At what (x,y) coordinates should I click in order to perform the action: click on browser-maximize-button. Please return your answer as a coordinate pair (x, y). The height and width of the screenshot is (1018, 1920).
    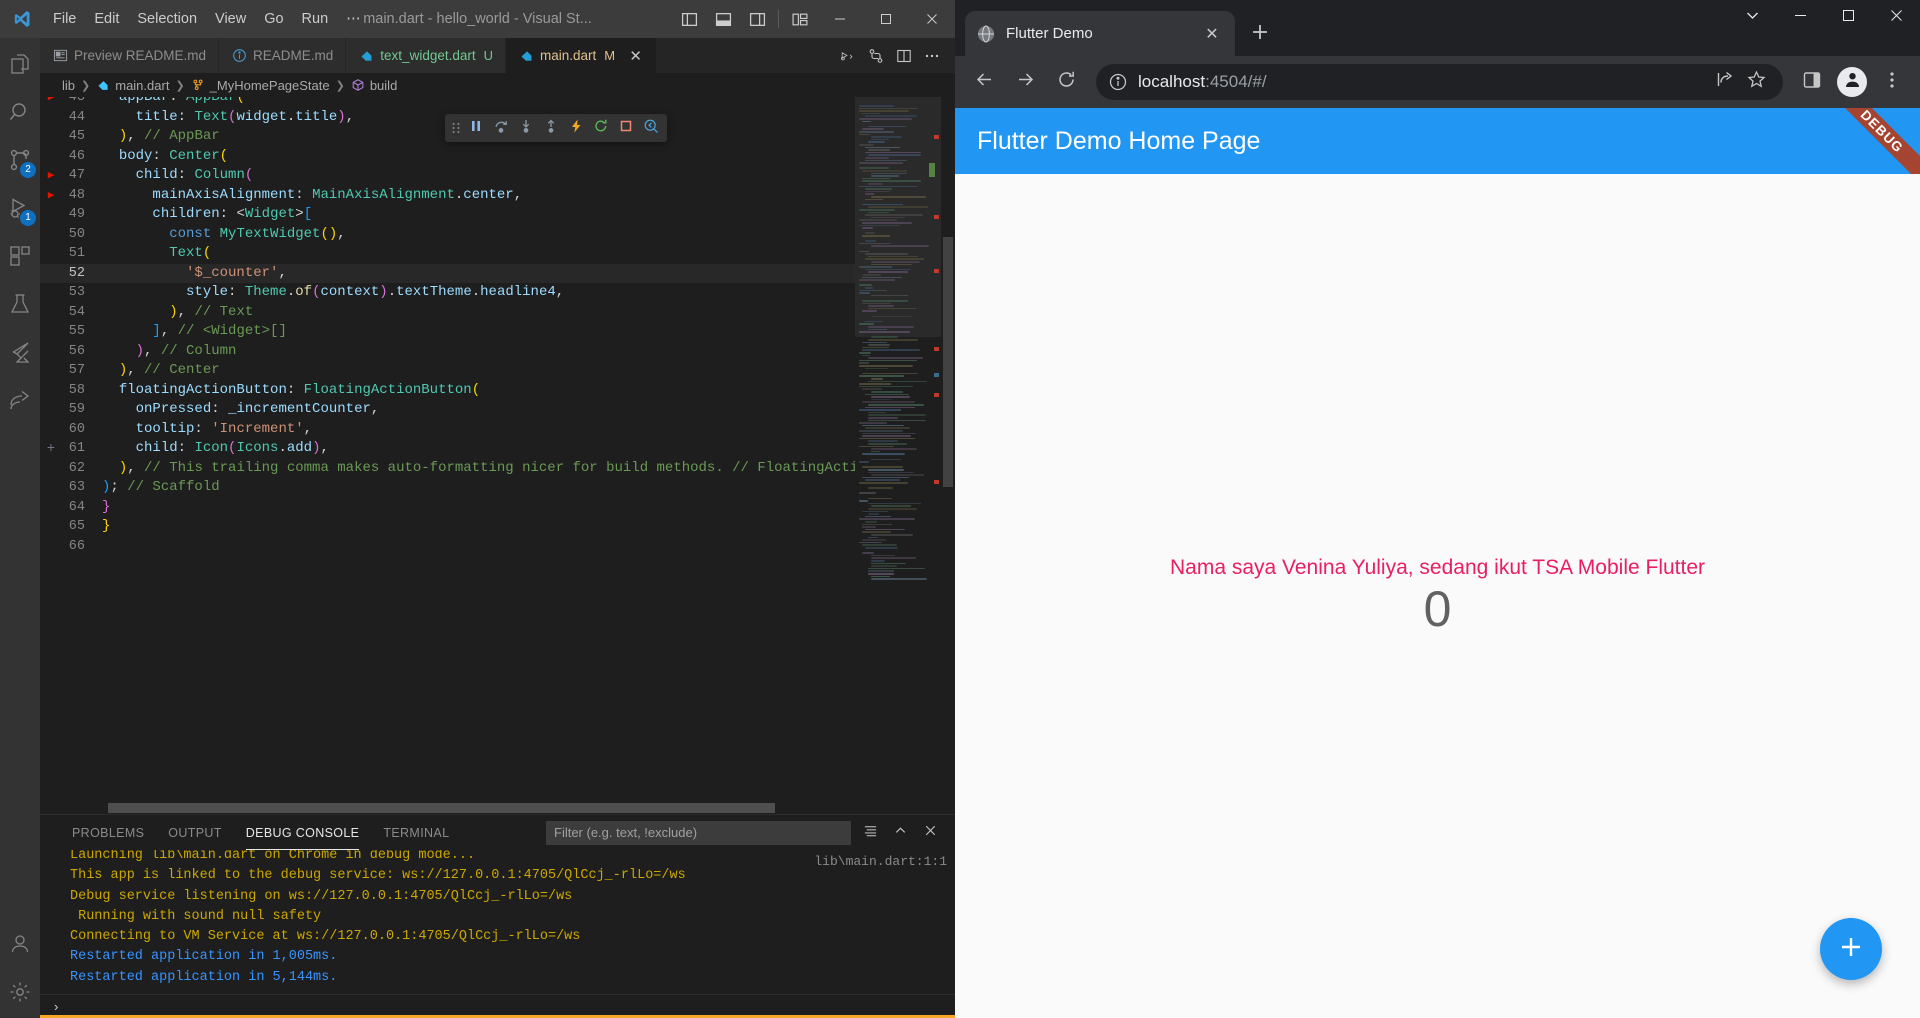
    Looking at the image, I should click on (1848, 18).